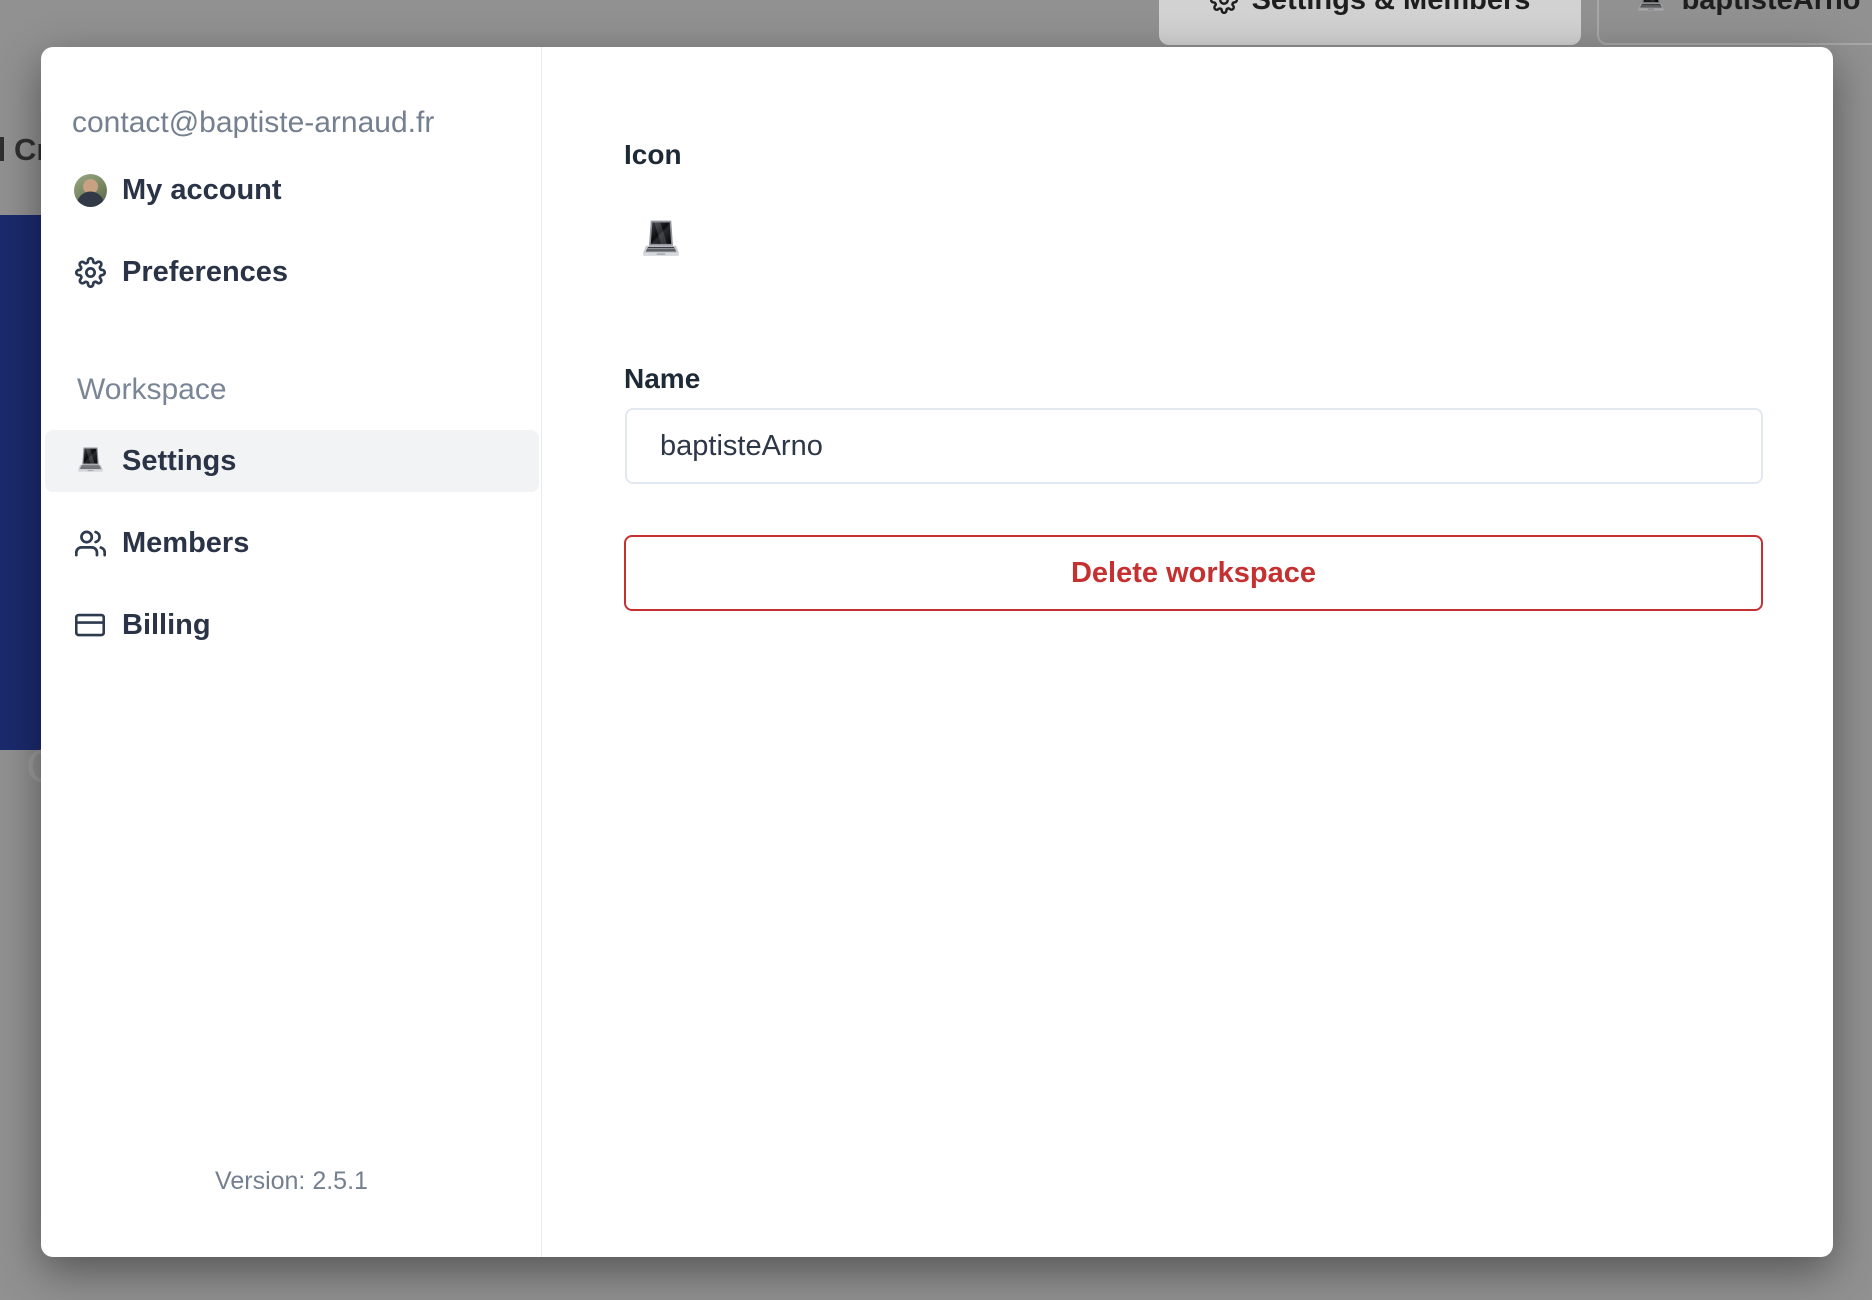 This screenshot has height=1300, width=1872. What do you see at coordinates (152, 389) in the screenshot?
I see `workspace-section-header: Workspace` at bounding box center [152, 389].